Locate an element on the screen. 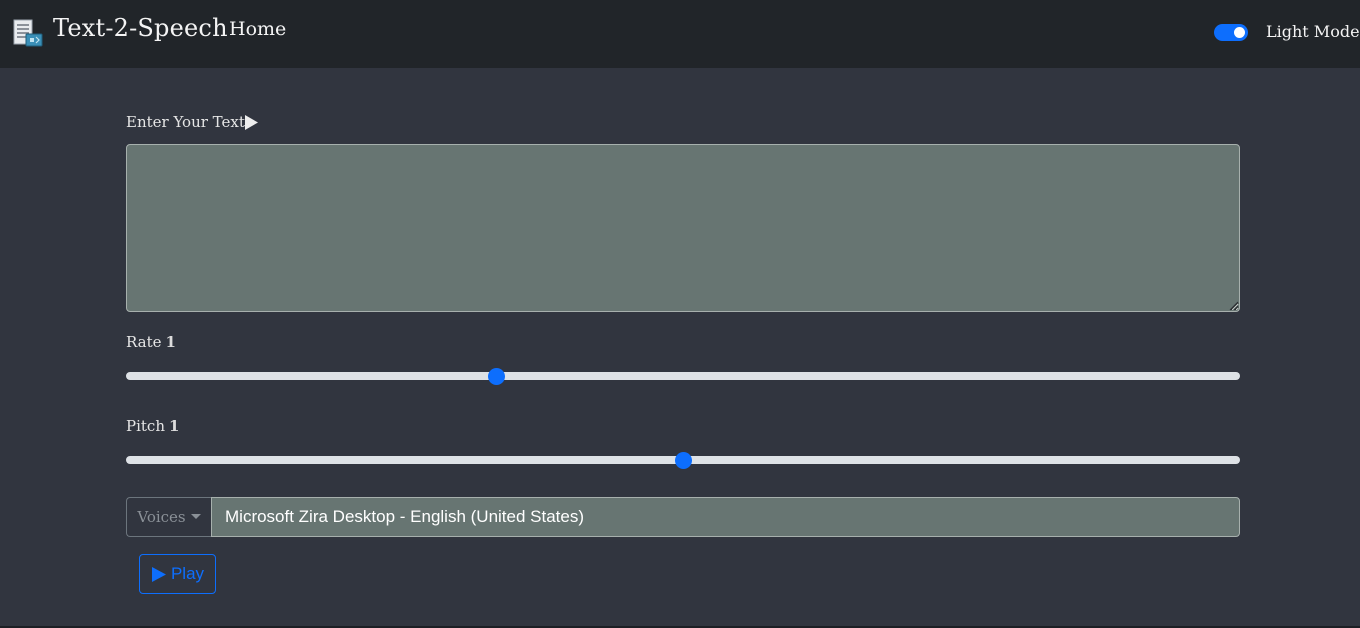  resize-grip-icon is located at coordinates (1234, 306).